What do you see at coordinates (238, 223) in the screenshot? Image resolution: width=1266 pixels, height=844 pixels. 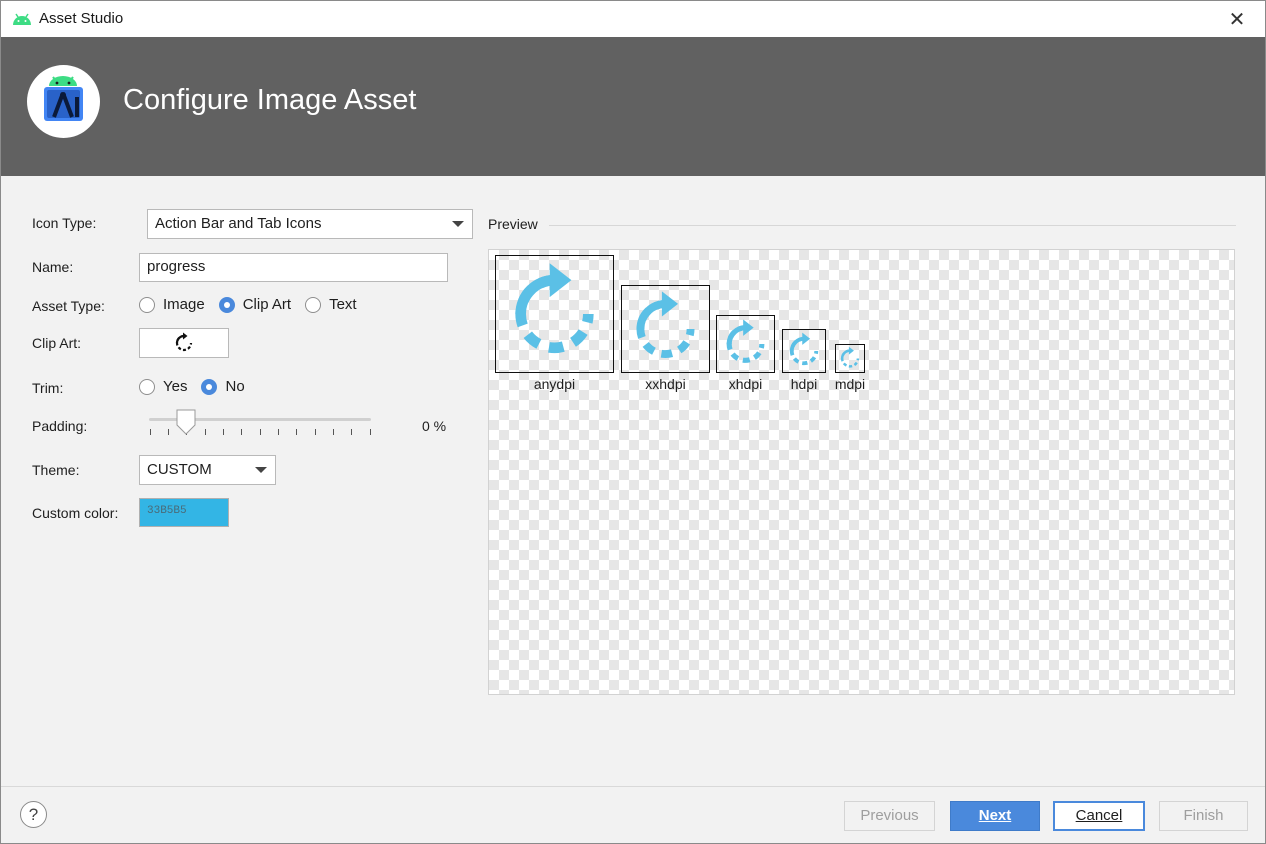 I see `icon-type-value: Action Bar and Tab Icons` at bounding box center [238, 223].